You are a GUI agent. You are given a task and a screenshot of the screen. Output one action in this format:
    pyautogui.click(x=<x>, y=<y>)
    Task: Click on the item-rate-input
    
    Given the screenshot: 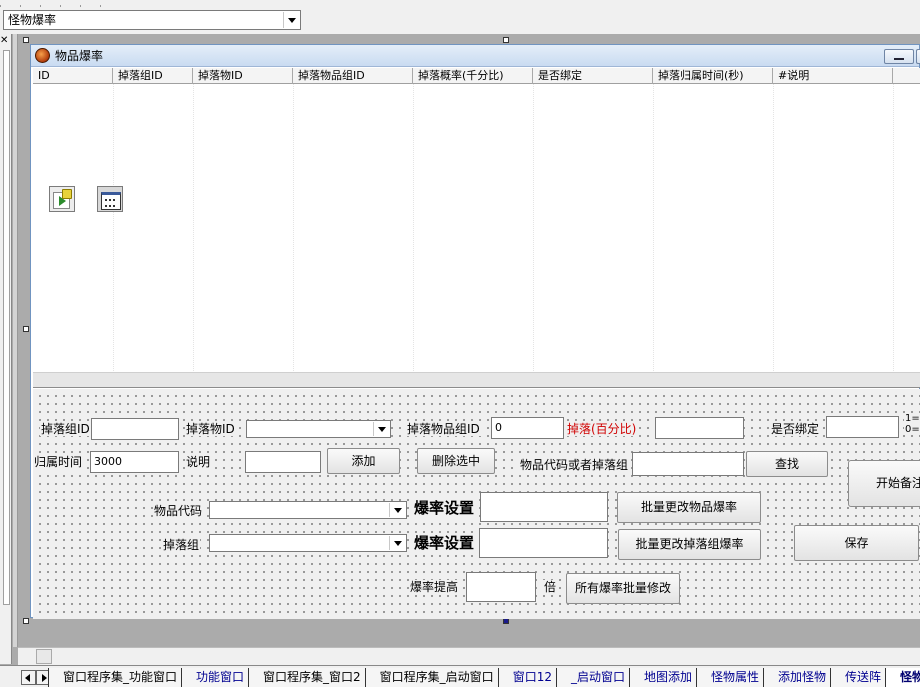 What is the action you would take?
    pyautogui.click(x=544, y=507)
    